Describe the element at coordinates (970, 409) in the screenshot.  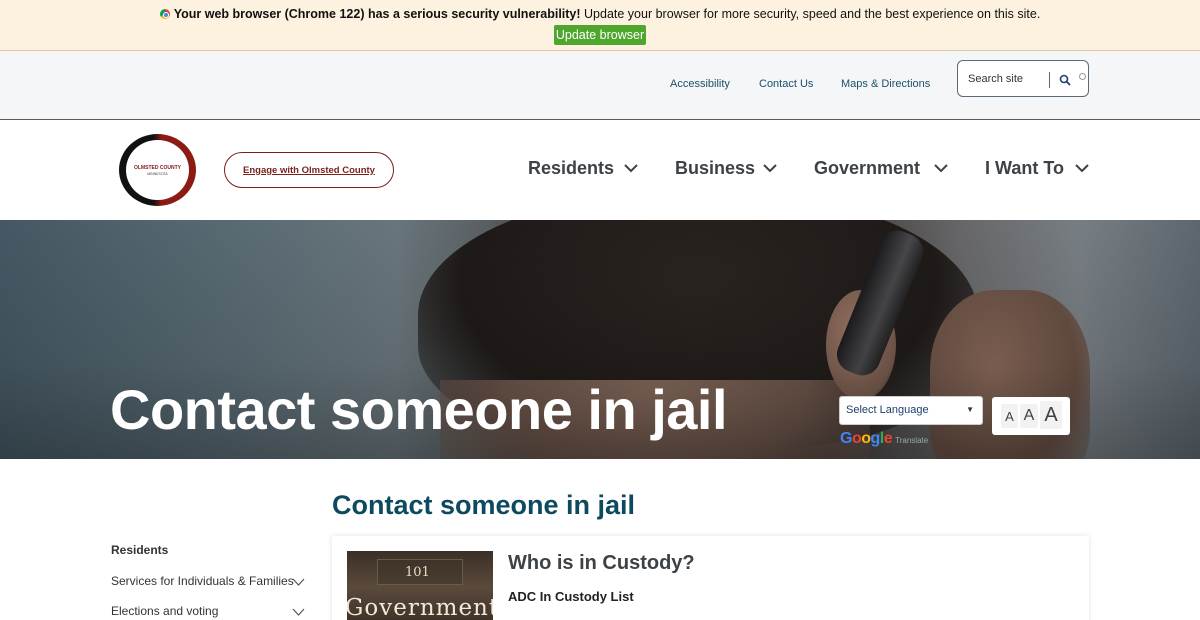
I see `caret-down-icon: ▼` at that location.